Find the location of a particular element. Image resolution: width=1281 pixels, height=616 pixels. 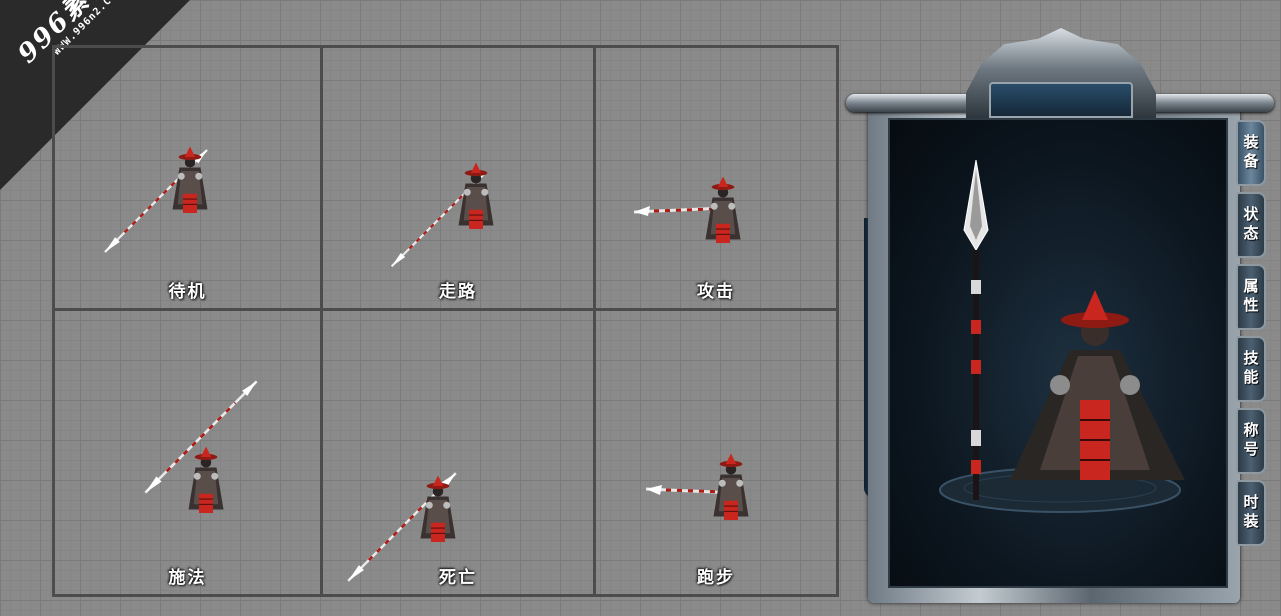

tab-status: 状态 is located at coordinates (1251, 225).